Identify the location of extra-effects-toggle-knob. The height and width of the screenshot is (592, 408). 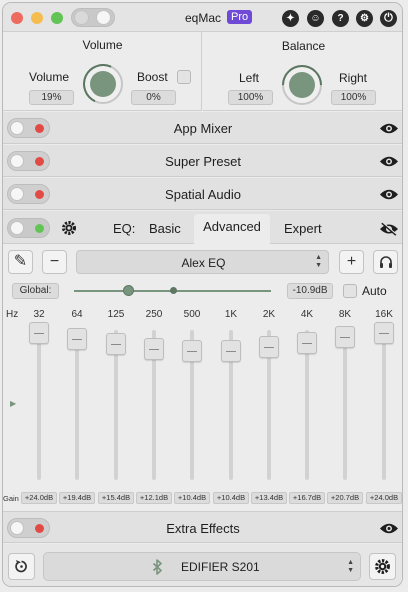
(17, 528).